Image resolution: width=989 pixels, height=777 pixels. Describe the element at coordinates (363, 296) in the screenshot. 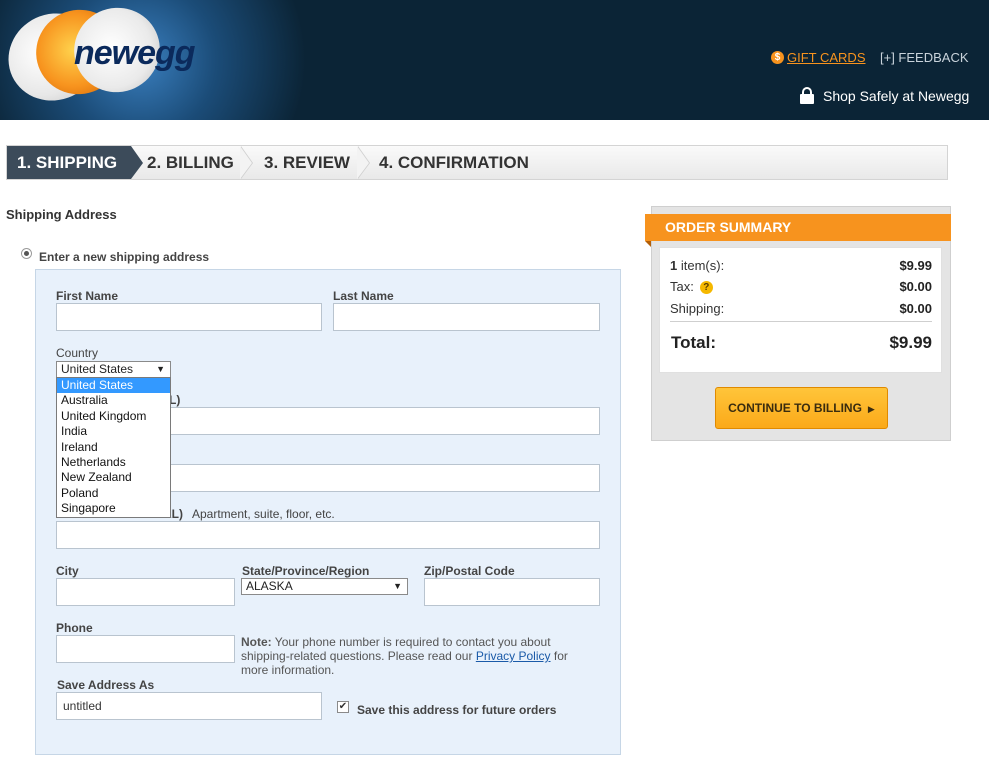

I see `last-name-label: Last Name` at that location.